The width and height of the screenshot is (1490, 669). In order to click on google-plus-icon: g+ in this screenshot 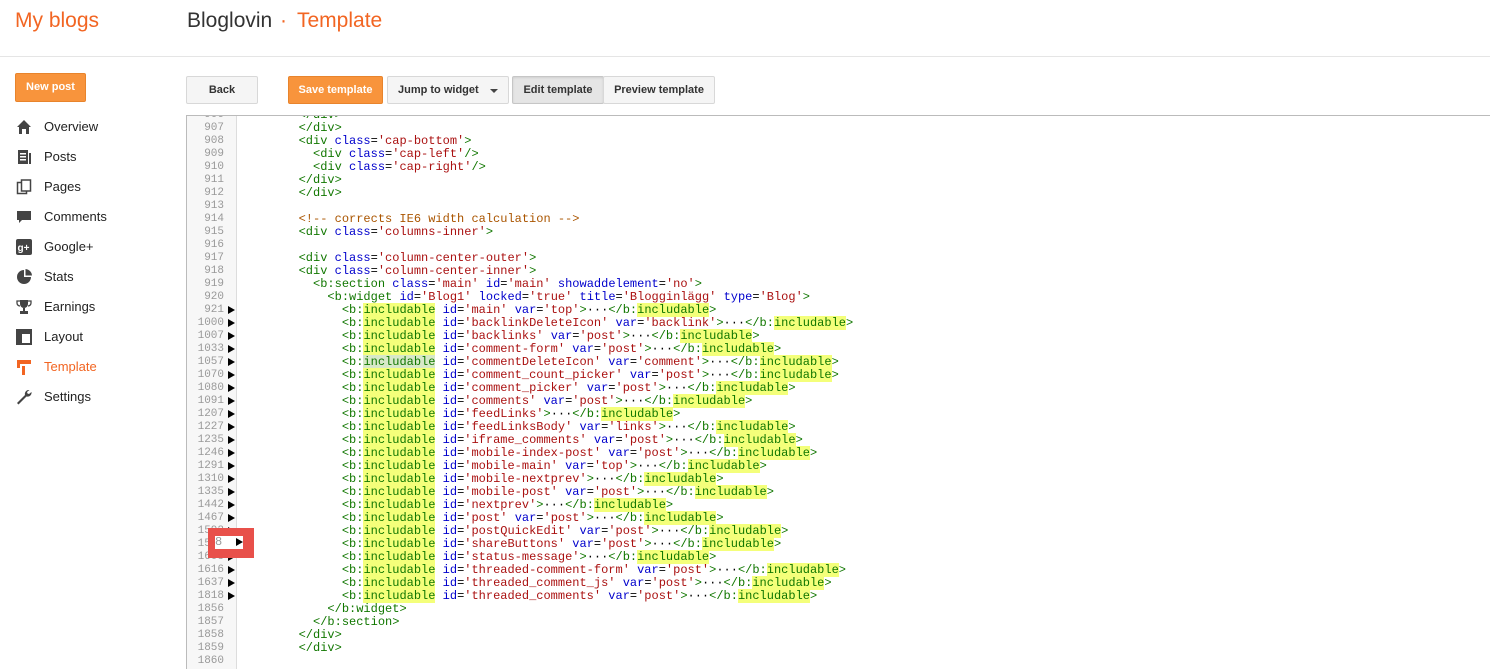, I will do `click(24, 247)`.